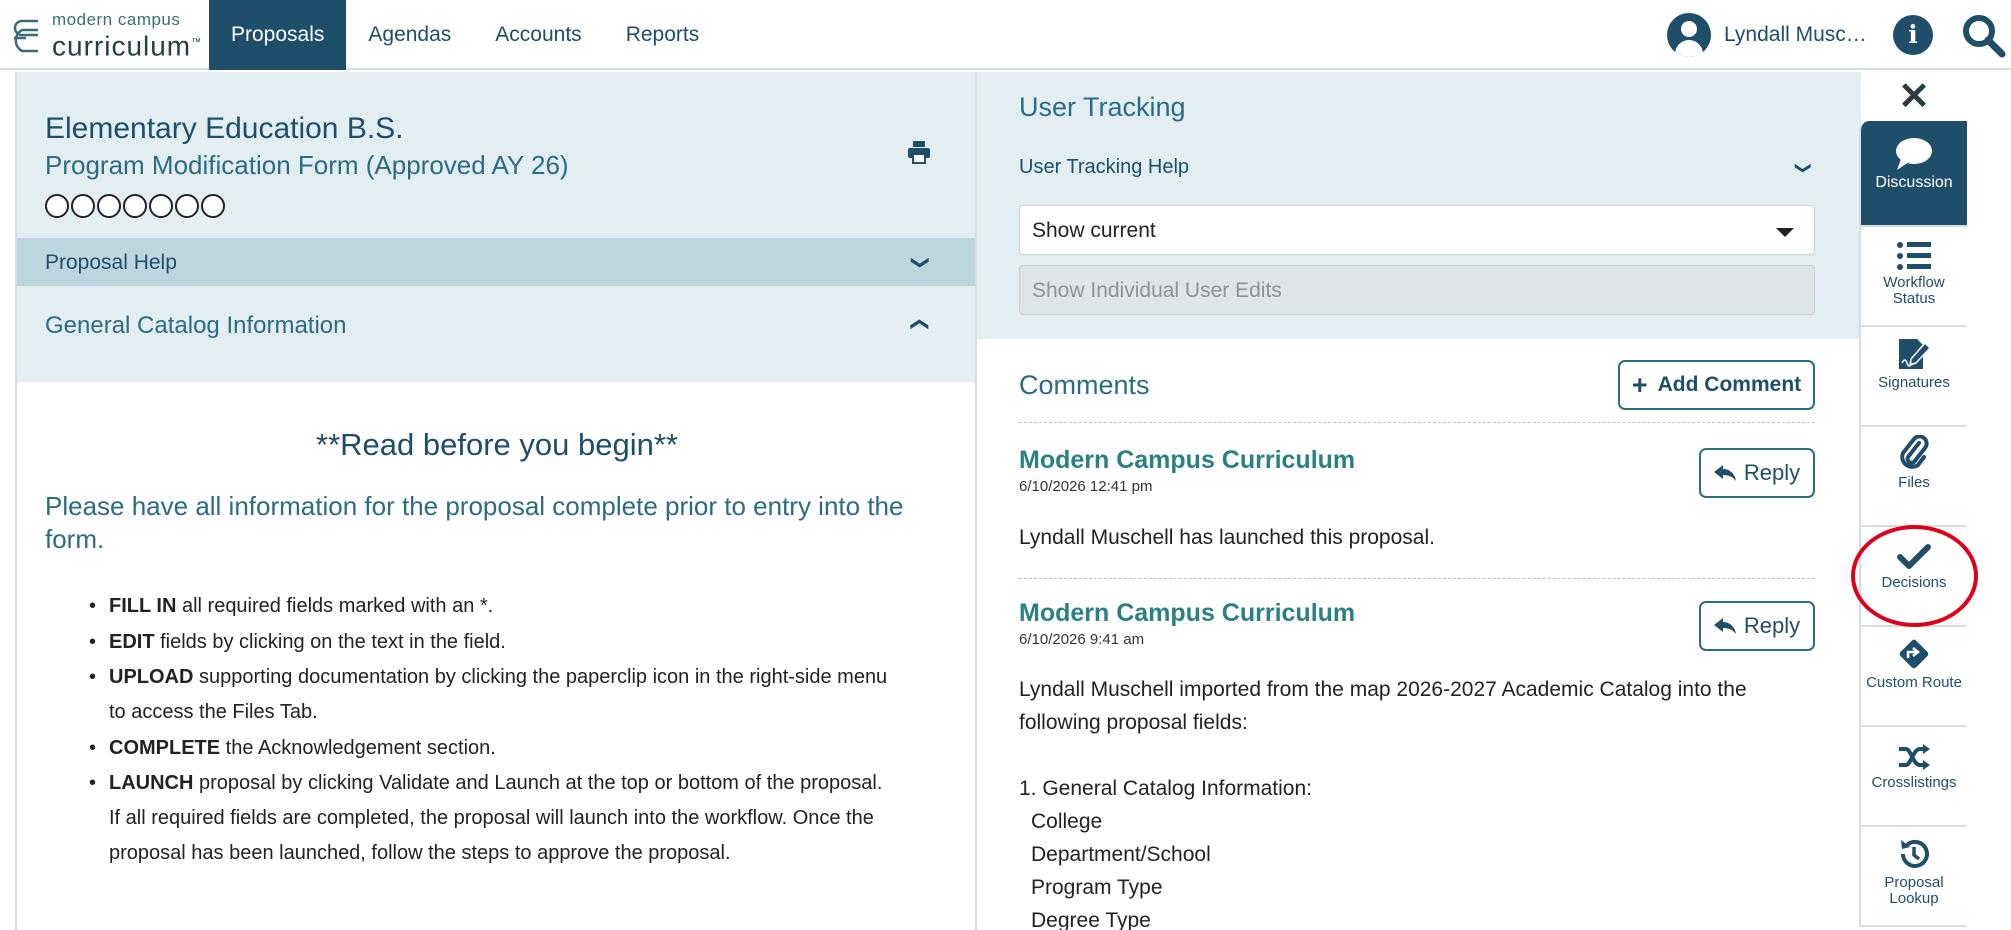  What do you see at coordinates (1914, 890) in the screenshot?
I see `sidebar-item-label: Proposal Lookup` at bounding box center [1914, 890].